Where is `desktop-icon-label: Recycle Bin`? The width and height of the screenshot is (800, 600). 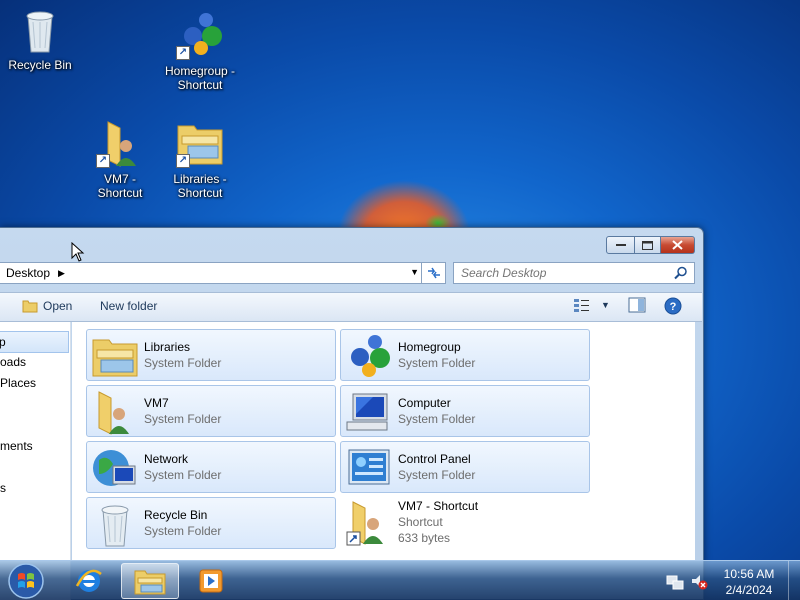 desktop-icon-label: Recycle Bin is located at coordinates (40, 65).